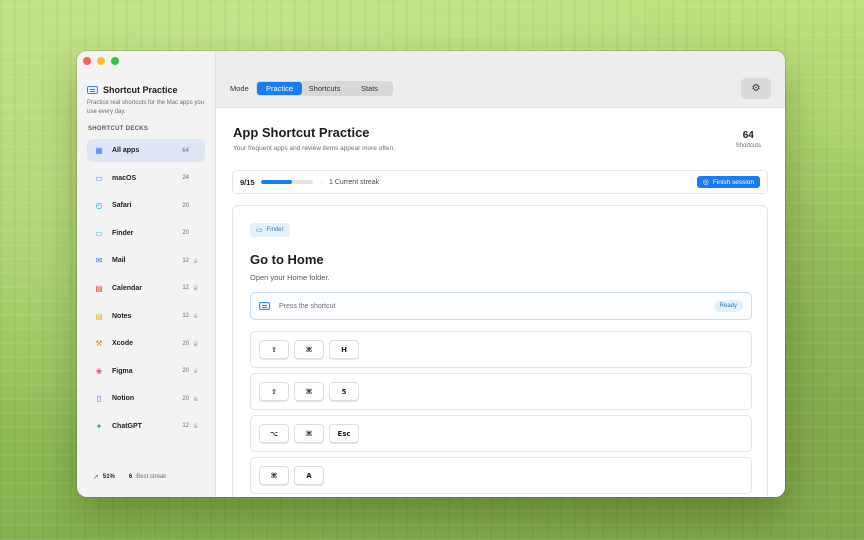 This screenshot has width=864, height=540. What do you see at coordinates (99, 178) in the screenshot?
I see `display-icon: ▭` at bounding box center [99, 178].